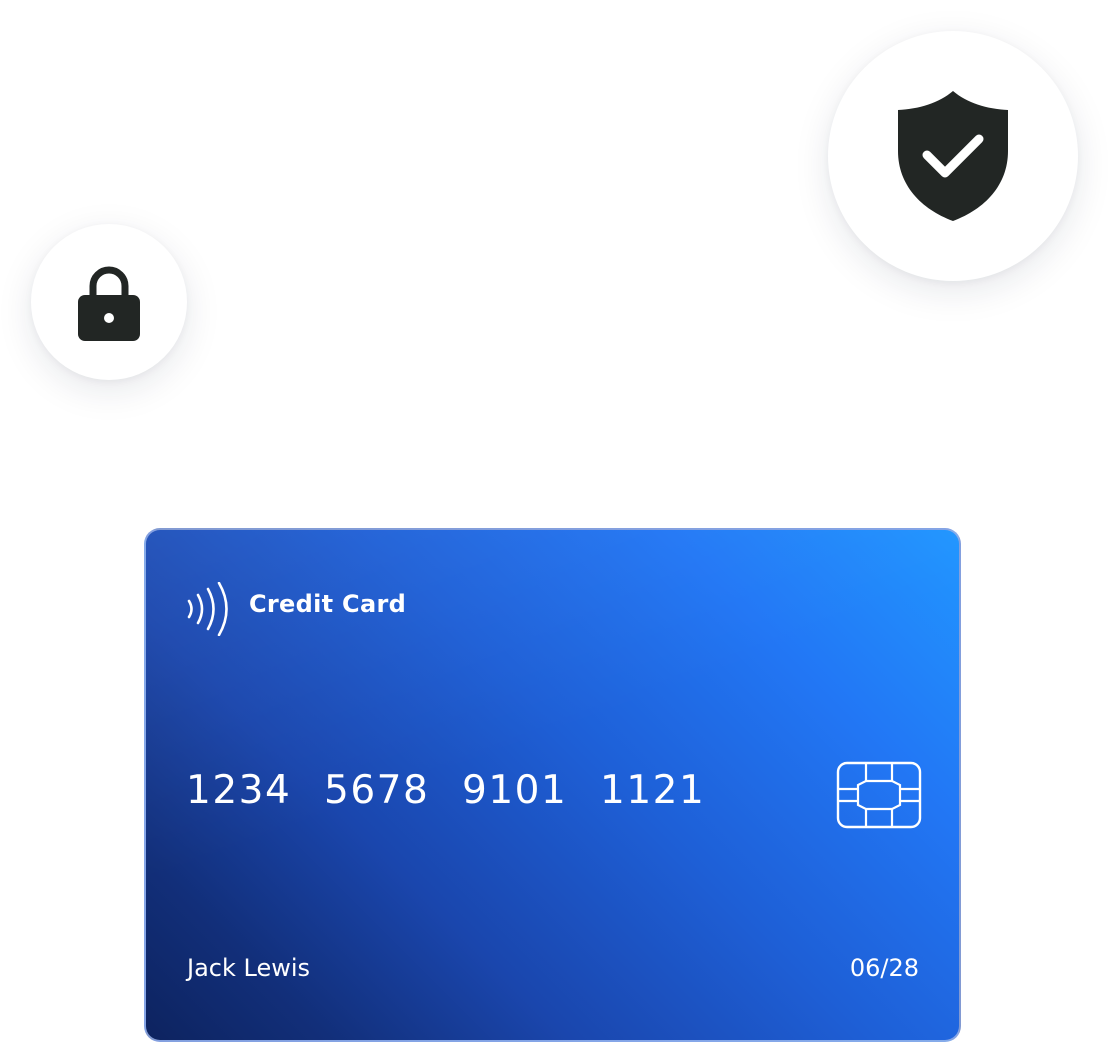  What do you see at coordinates (377, 790) in the screenshot?
I see `card-number-group: 5678` at bounding box center [377, 790].